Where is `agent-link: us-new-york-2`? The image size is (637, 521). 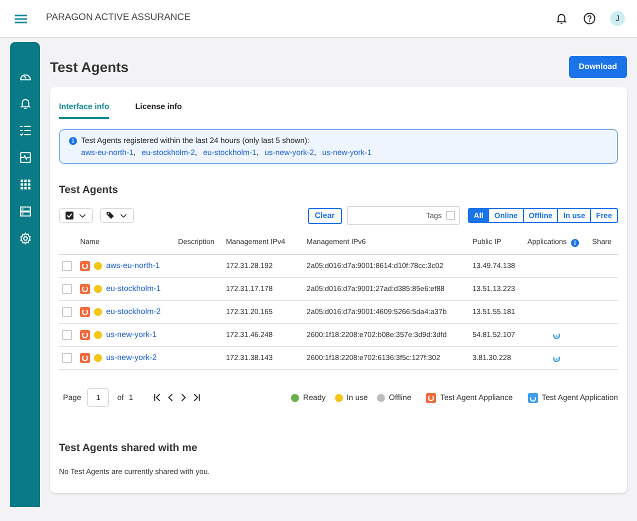 agent-link: us-new-york-2 is located at coordinates (131, 358).